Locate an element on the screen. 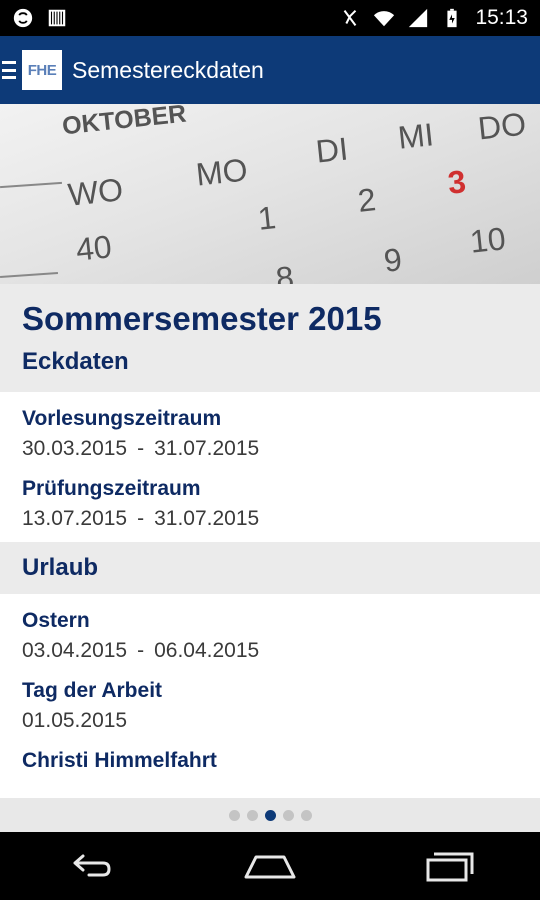  hero-month: OKTOBER is located at coordinates (124, 122).